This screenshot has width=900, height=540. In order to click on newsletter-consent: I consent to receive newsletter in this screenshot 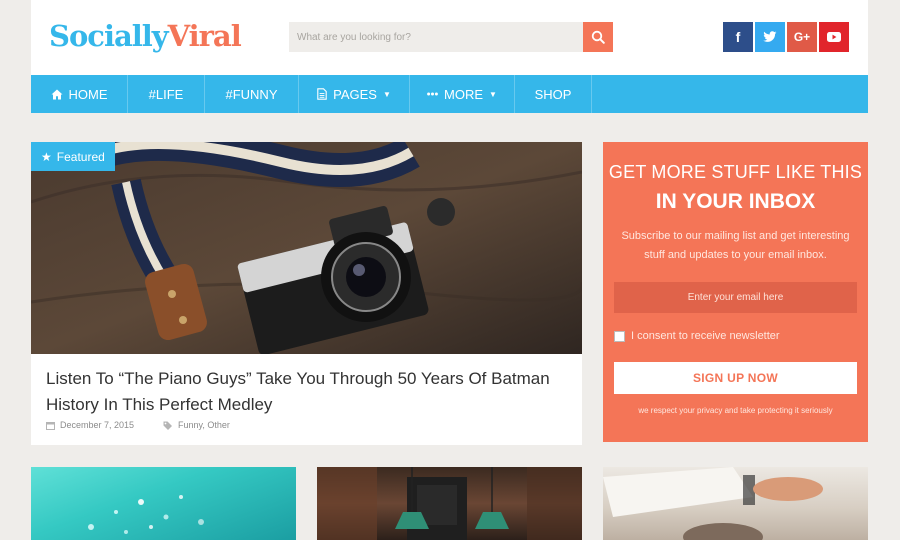, I will do `click(697, 336)`.